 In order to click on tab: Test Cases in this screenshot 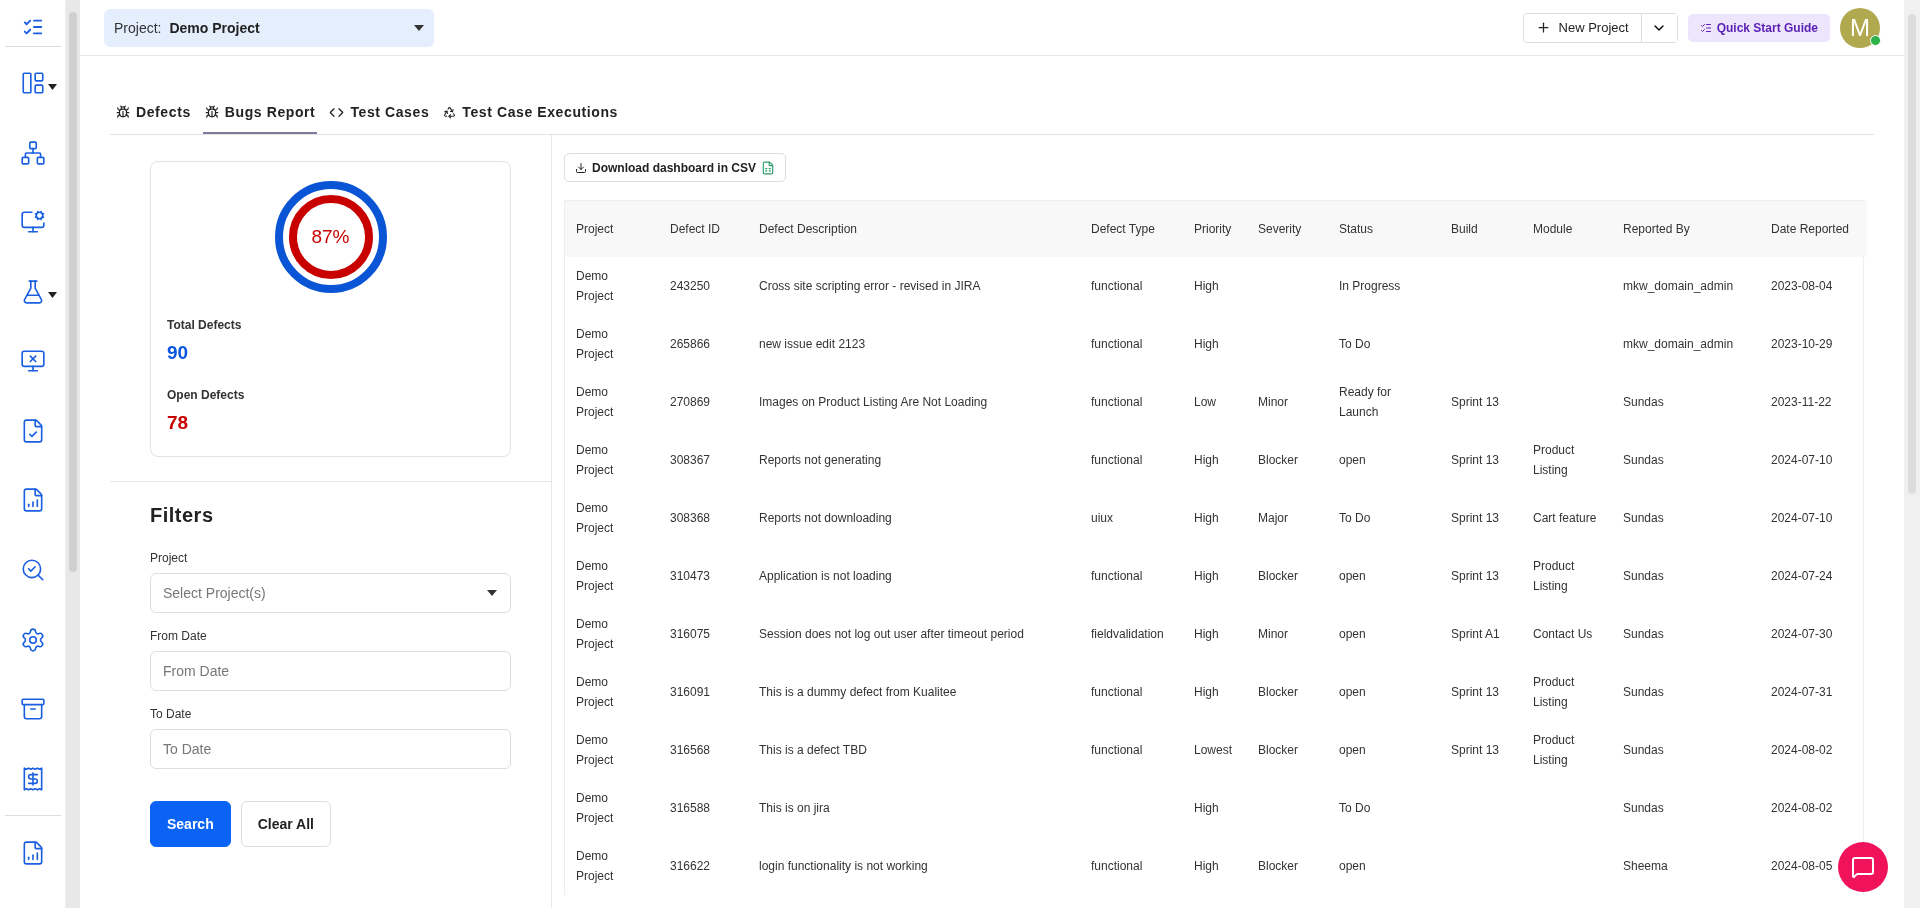, I will do `click(379, 115)`.